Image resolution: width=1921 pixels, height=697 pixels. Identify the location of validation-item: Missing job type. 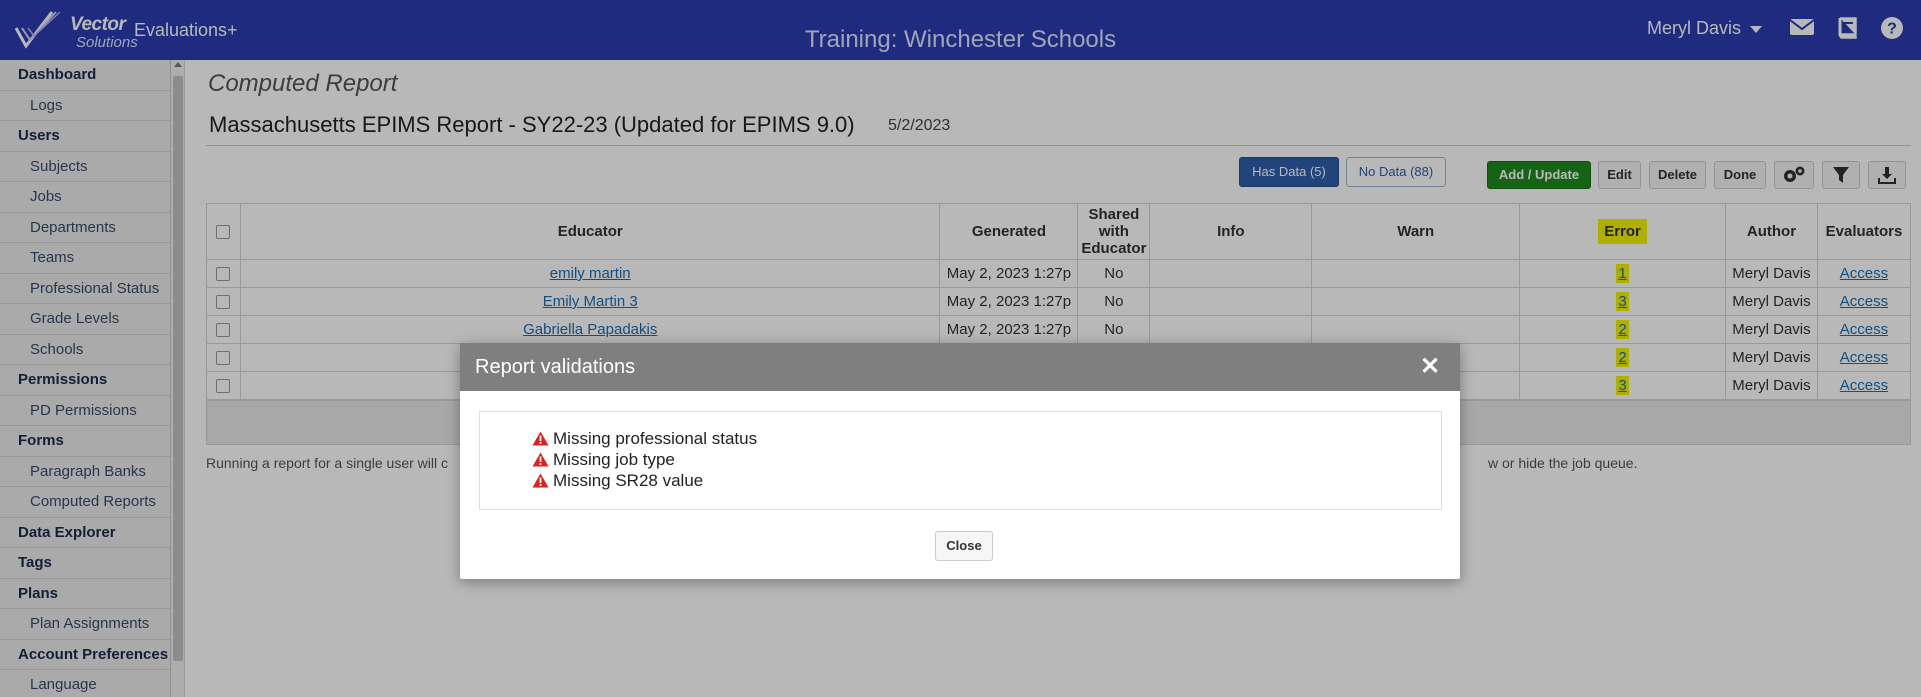
(603, 461).